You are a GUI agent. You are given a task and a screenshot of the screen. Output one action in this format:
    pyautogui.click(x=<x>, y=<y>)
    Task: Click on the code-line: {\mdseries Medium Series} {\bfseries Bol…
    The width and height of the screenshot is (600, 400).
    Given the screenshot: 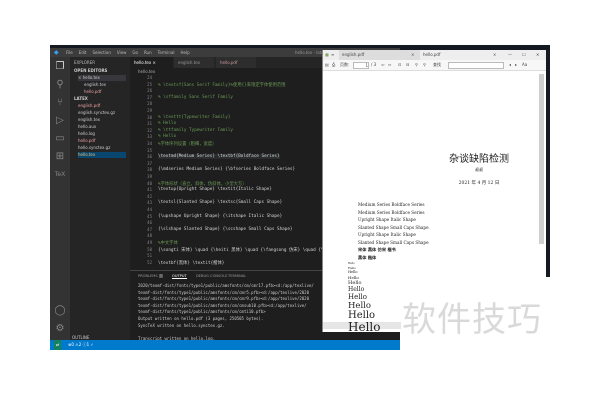 What is the action you would take?
    pyautogui.click(x=226, y=169)
    